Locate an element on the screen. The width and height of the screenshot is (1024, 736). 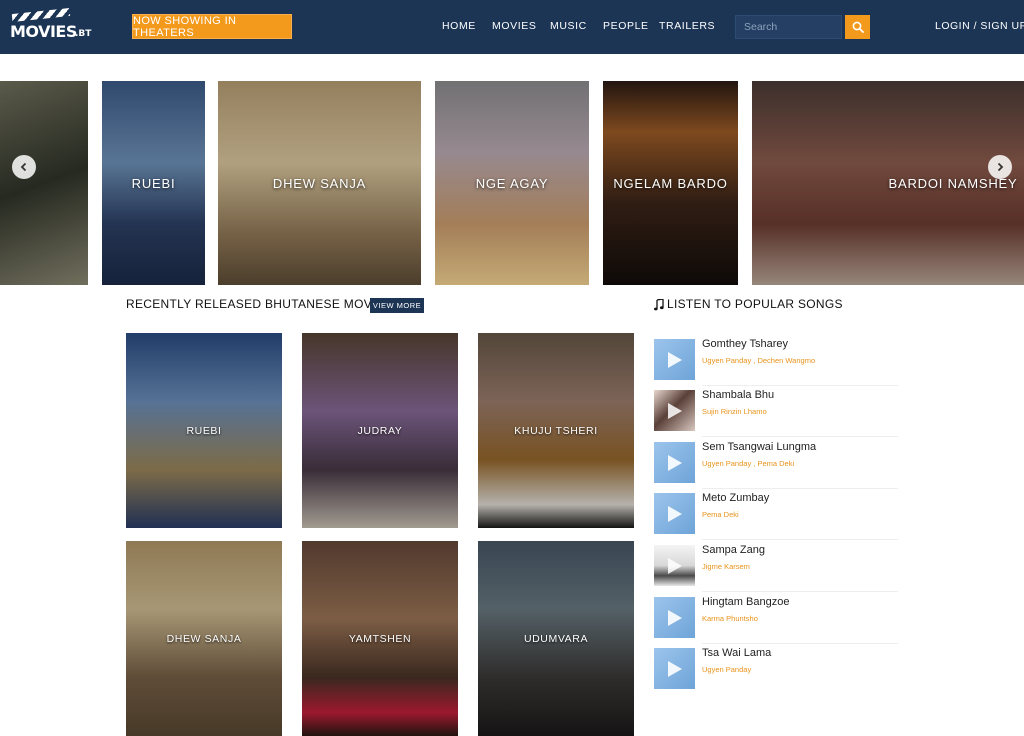
movie-card-title: JUDRAY is located at coordinates (380, 430).